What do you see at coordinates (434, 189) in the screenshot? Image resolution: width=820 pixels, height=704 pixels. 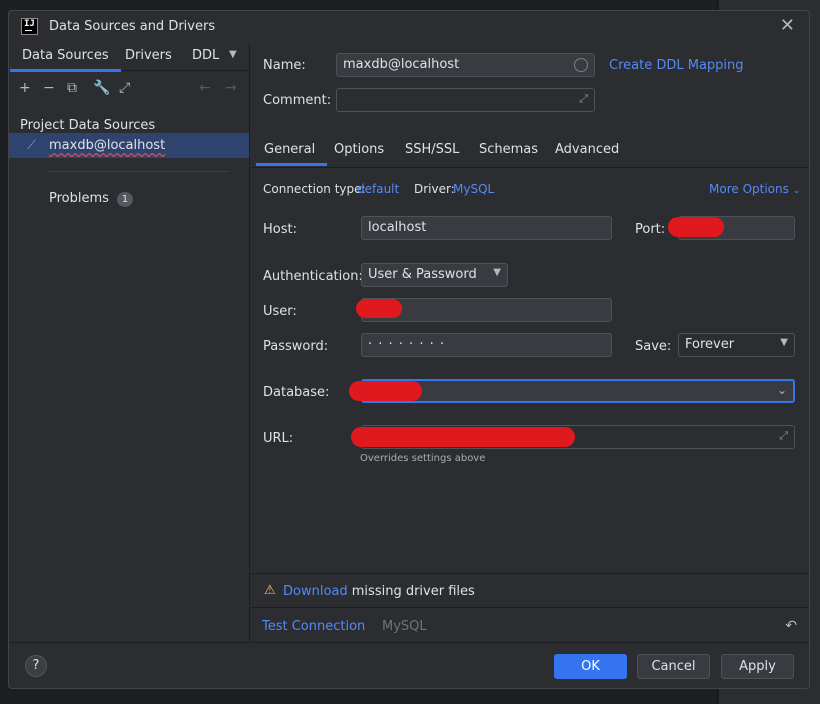 I see `driver-label: Driver:` at bounding box center [434, 189].